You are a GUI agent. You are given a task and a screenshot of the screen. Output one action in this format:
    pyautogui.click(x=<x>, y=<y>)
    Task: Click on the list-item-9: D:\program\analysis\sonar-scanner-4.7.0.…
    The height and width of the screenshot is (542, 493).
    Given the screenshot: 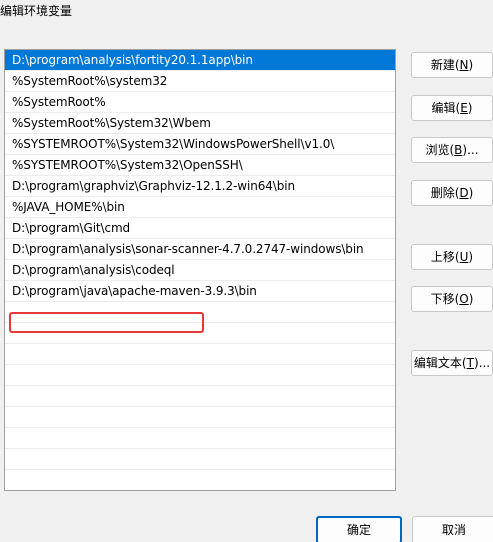 What is the action you would take?
    pyautogui.click(x=200, y=249)
    